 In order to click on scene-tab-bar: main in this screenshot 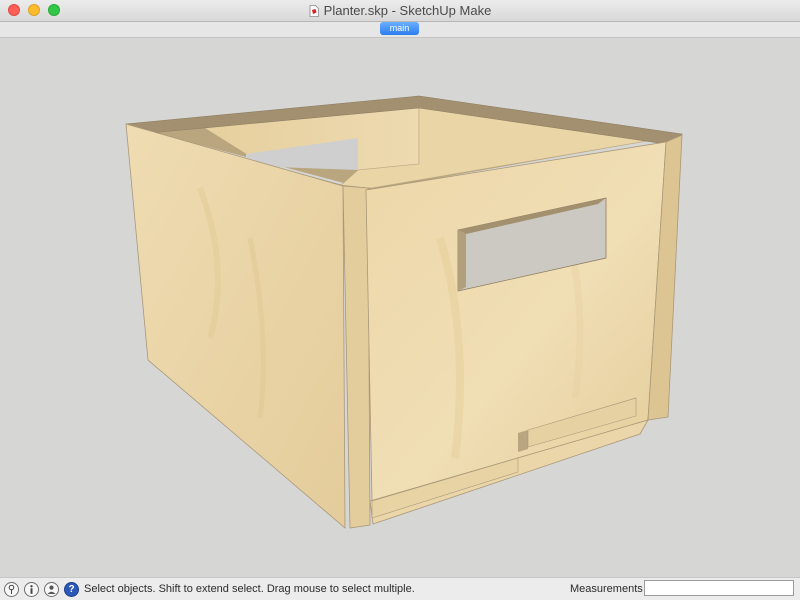, I will do `click(400, 30)`.